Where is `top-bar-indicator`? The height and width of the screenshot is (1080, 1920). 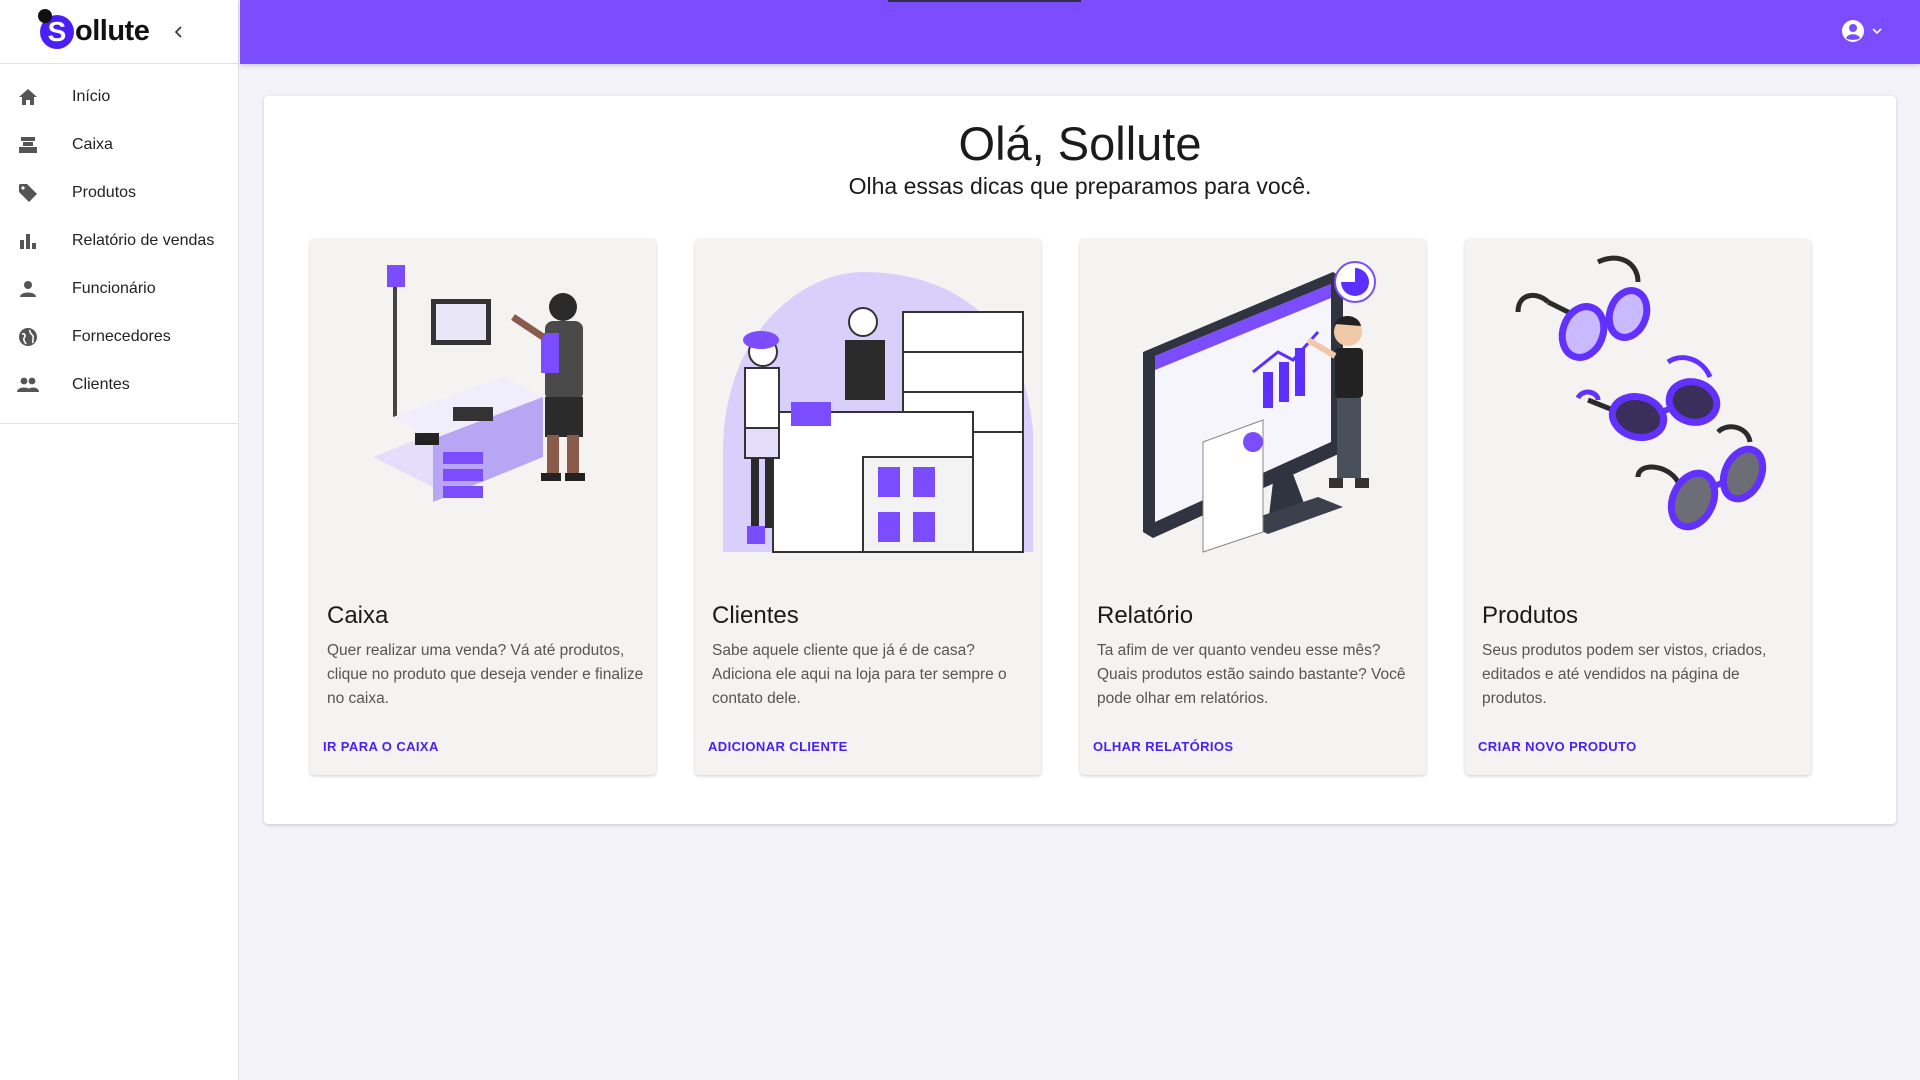 top-bar-indicator is located at coordinates (984, 1).